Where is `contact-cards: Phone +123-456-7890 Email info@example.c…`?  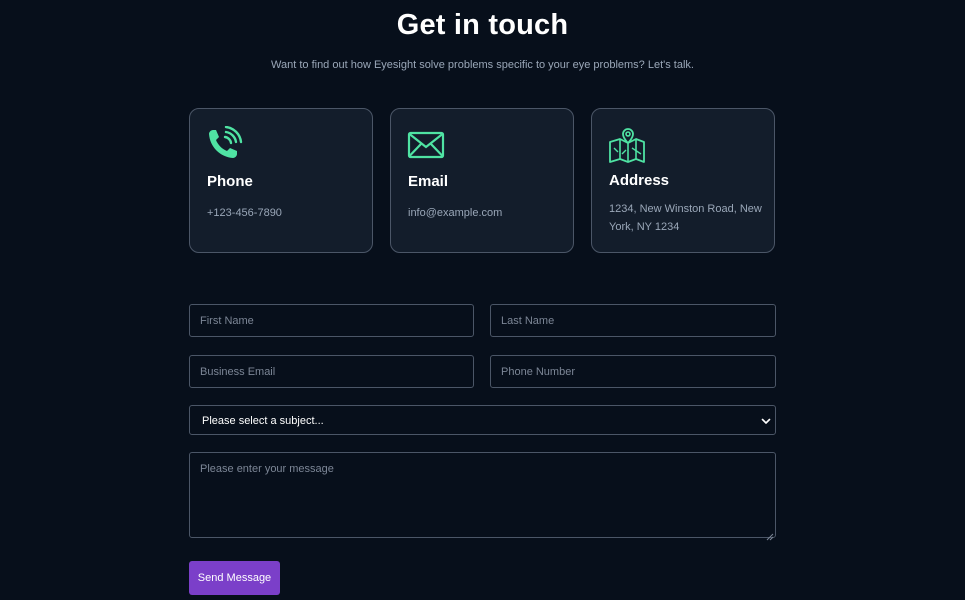 contact-cards: Phone +123-456-7890 Email info@example.c… is located at coordinates (482, 181).